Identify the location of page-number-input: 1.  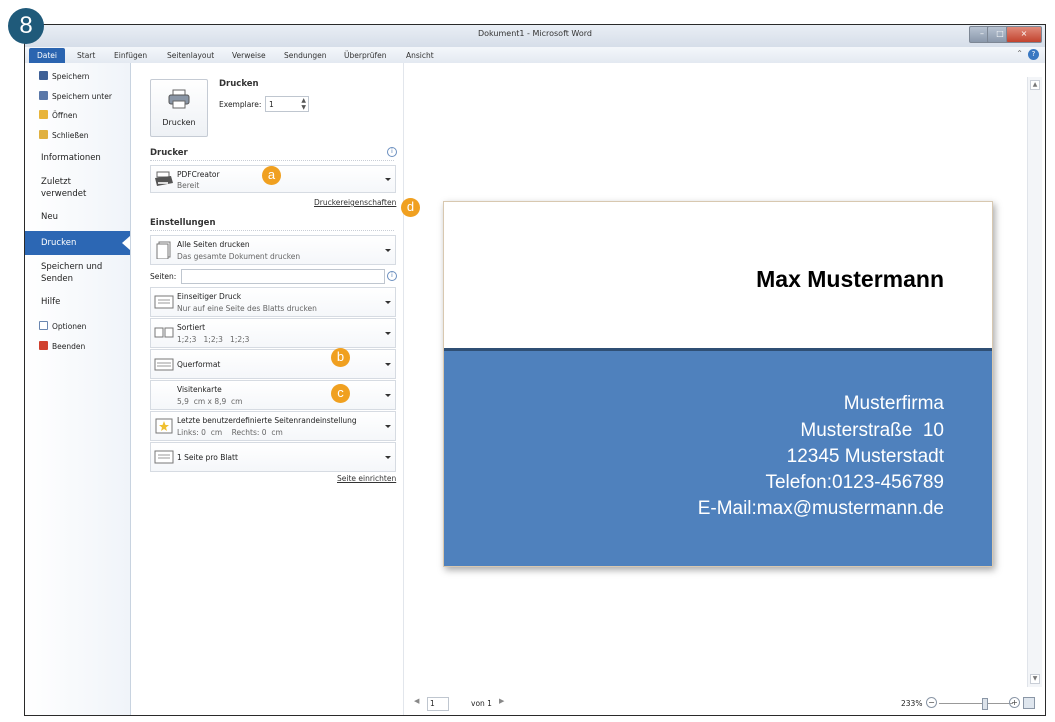
(438, 704).